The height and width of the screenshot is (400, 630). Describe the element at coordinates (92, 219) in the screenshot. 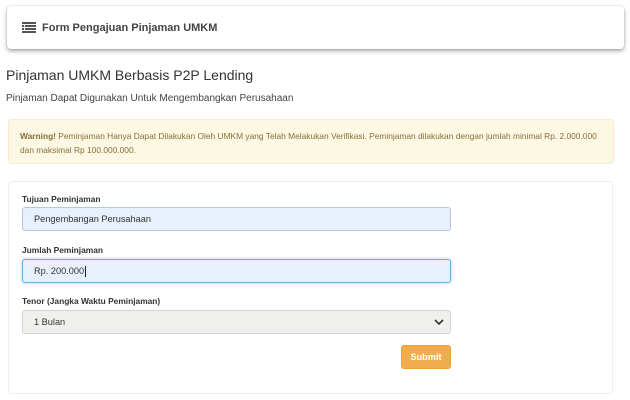

I see `purpose-value: Pengembangan Perusahaan` at that location.